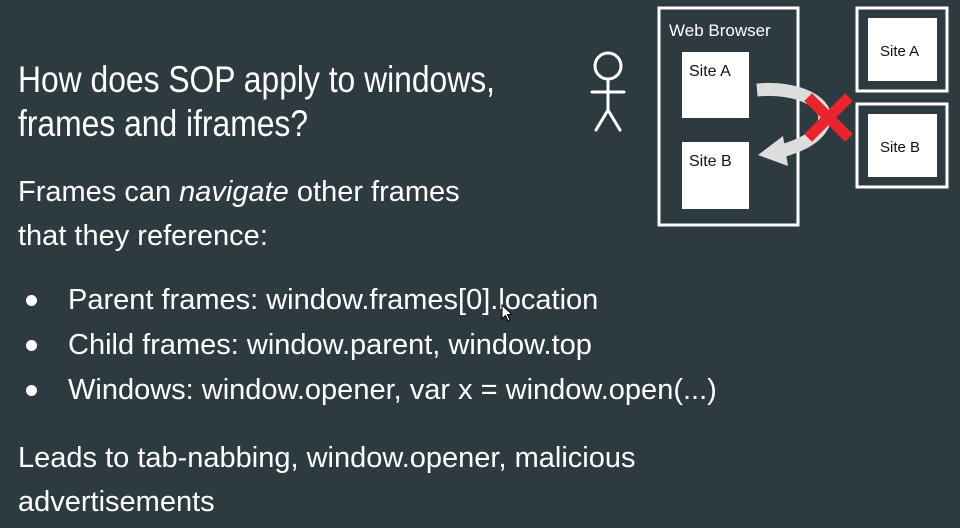 This screenshot has width=960, height=528. I want to click on external-site-a-label: Site A, so click(899, 51).